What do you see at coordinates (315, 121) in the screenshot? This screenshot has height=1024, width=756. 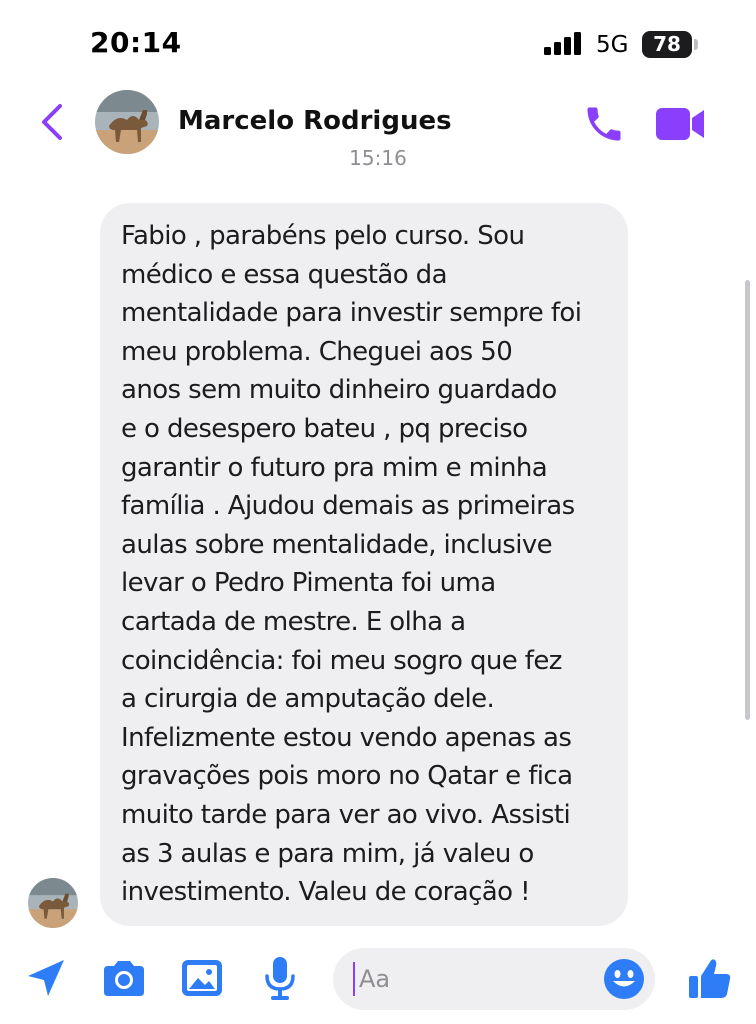 I see `contact-name: Marcelo Rodrigues` at bounding box center [315, 121].